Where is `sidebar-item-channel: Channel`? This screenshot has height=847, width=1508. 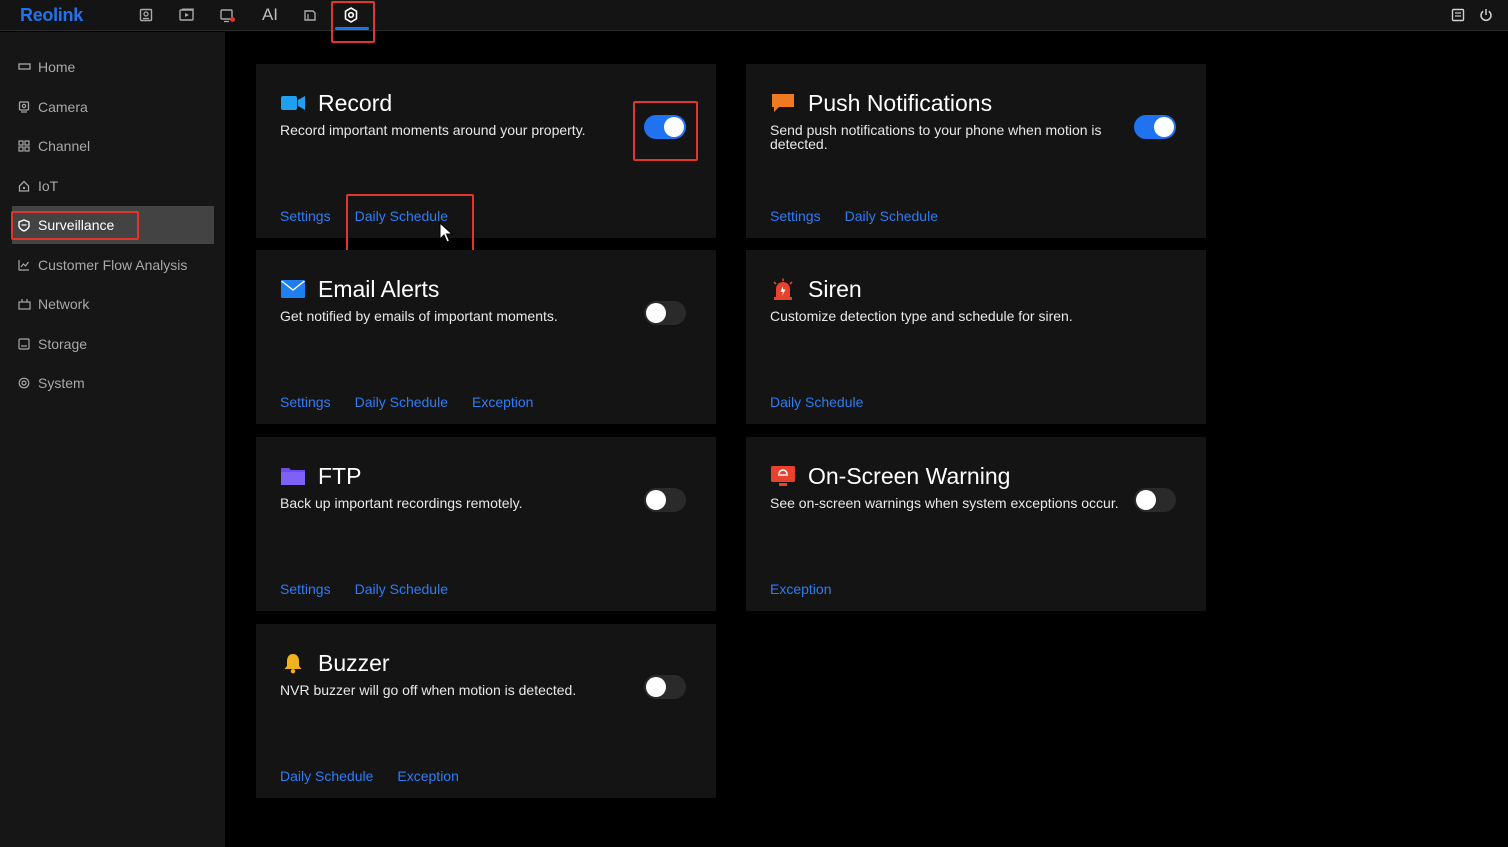
sidebar-item-channel: Channel is located at coordinates (107, 146).